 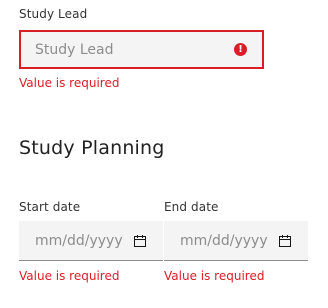 I want to click on error-icon: !, so click(x=240, y=49).